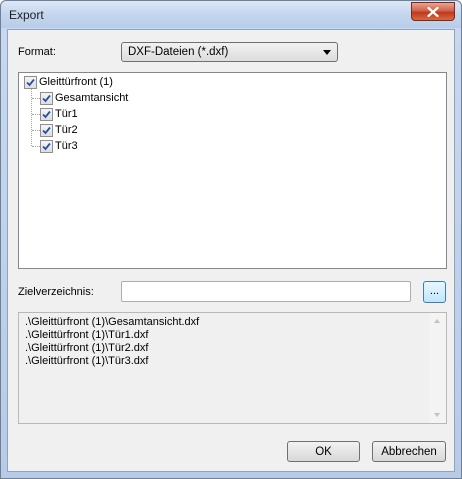  I want to click on chevron-down-icon, so click(327, 52).